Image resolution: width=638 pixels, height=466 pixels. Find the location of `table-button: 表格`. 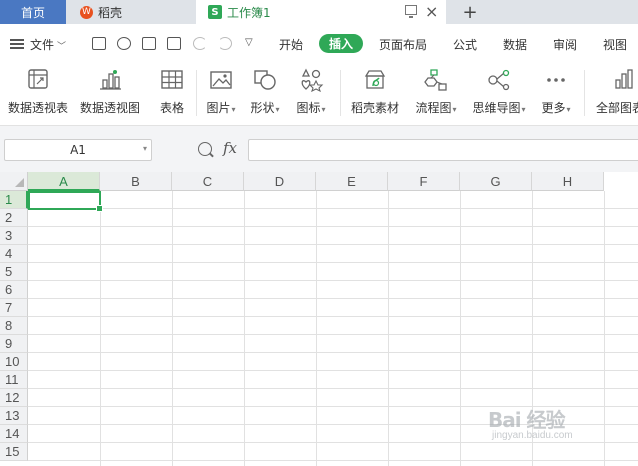

table-button: 表格 is located at coordinates (172, 94).